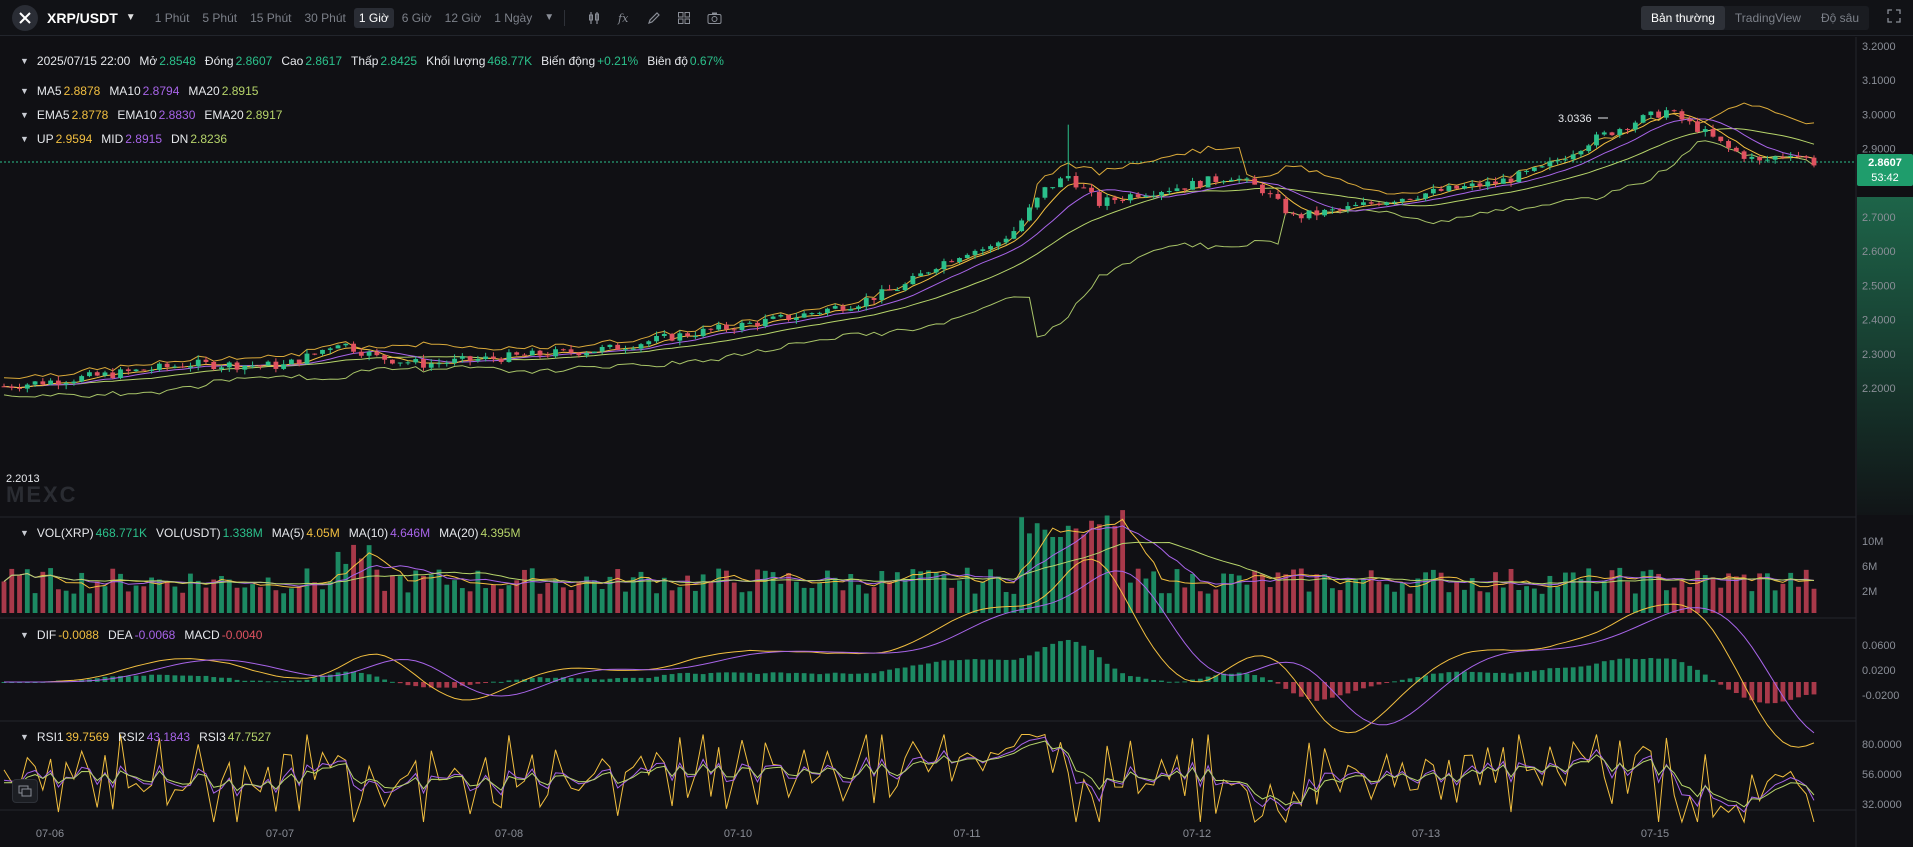 The image size is (1913, 847). Describe the element at coordinates (1682, 18) in the screenshot. I see `view-basic: Bản thường` at that location.